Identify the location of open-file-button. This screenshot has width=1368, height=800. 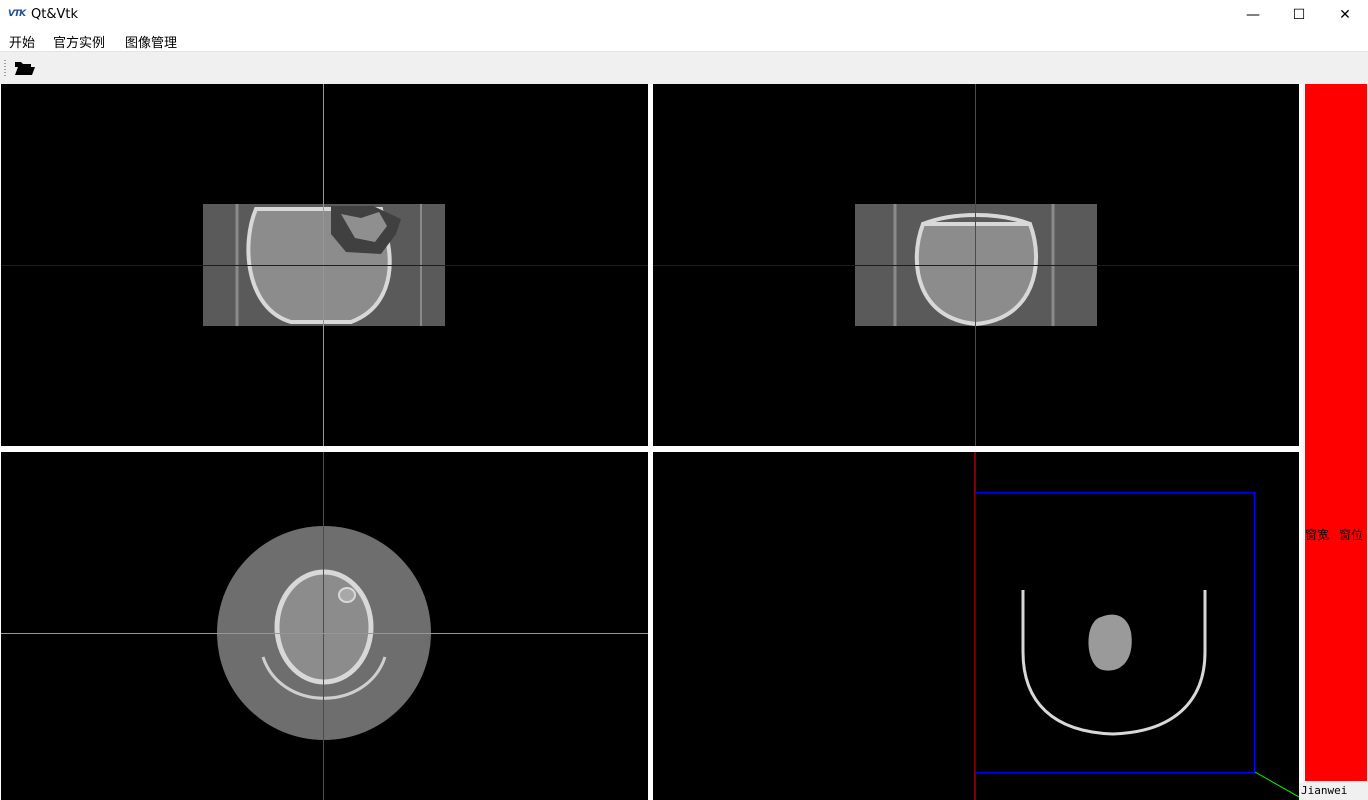
(25, 68).